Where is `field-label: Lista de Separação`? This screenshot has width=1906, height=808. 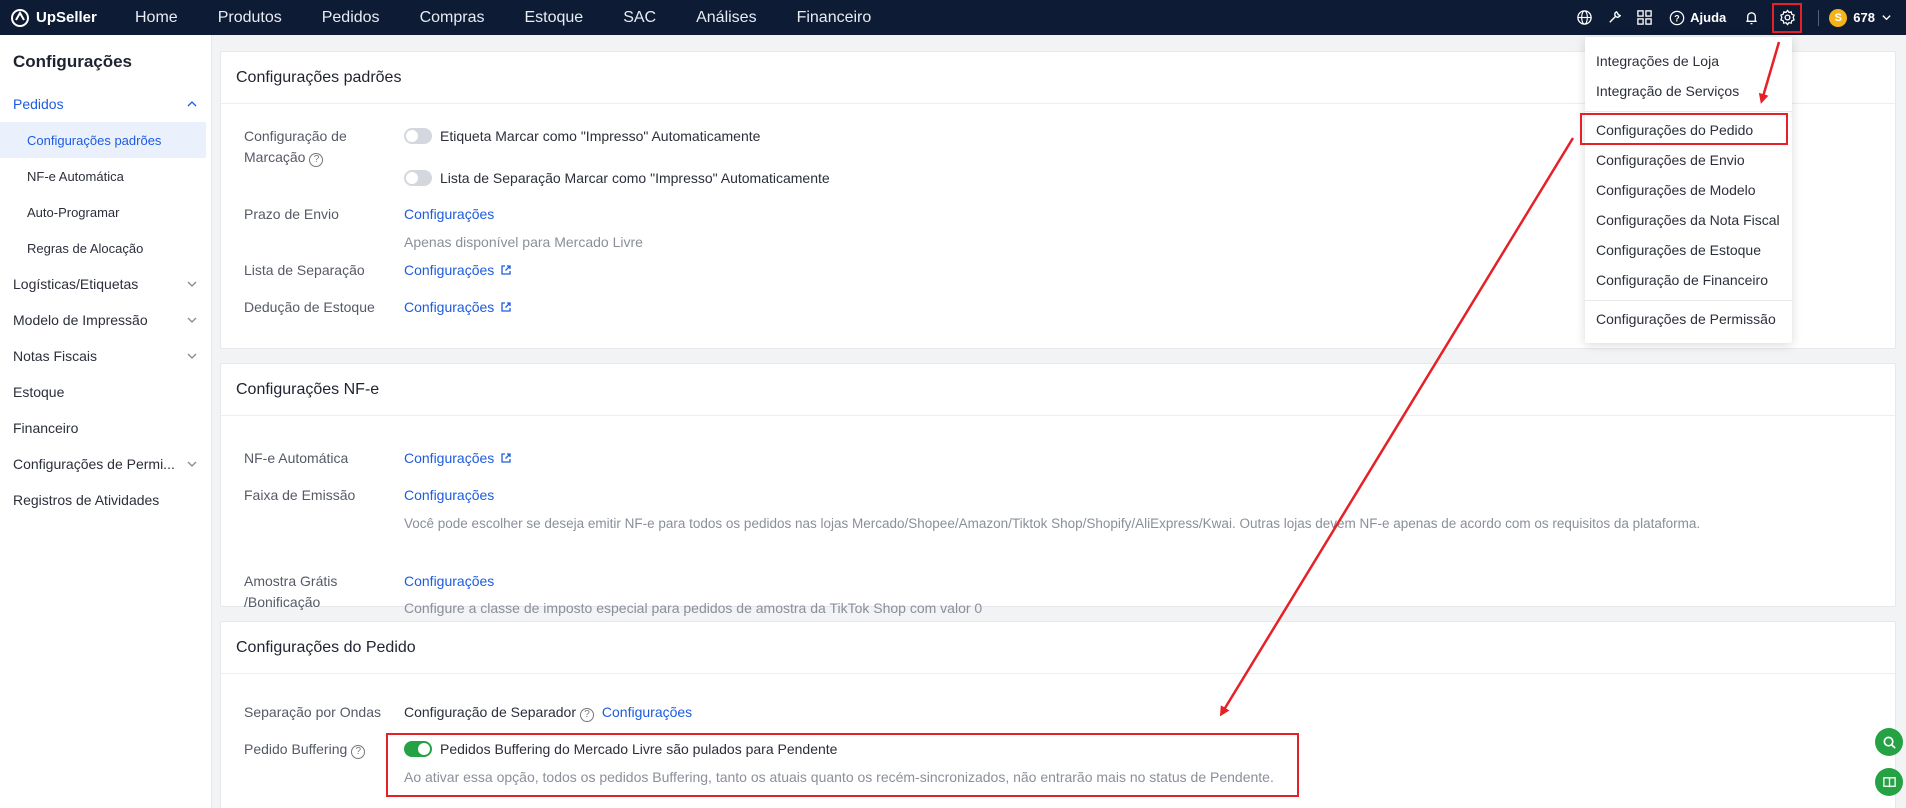 field-label: Lista de Separação is located at coordinates (304, 270).